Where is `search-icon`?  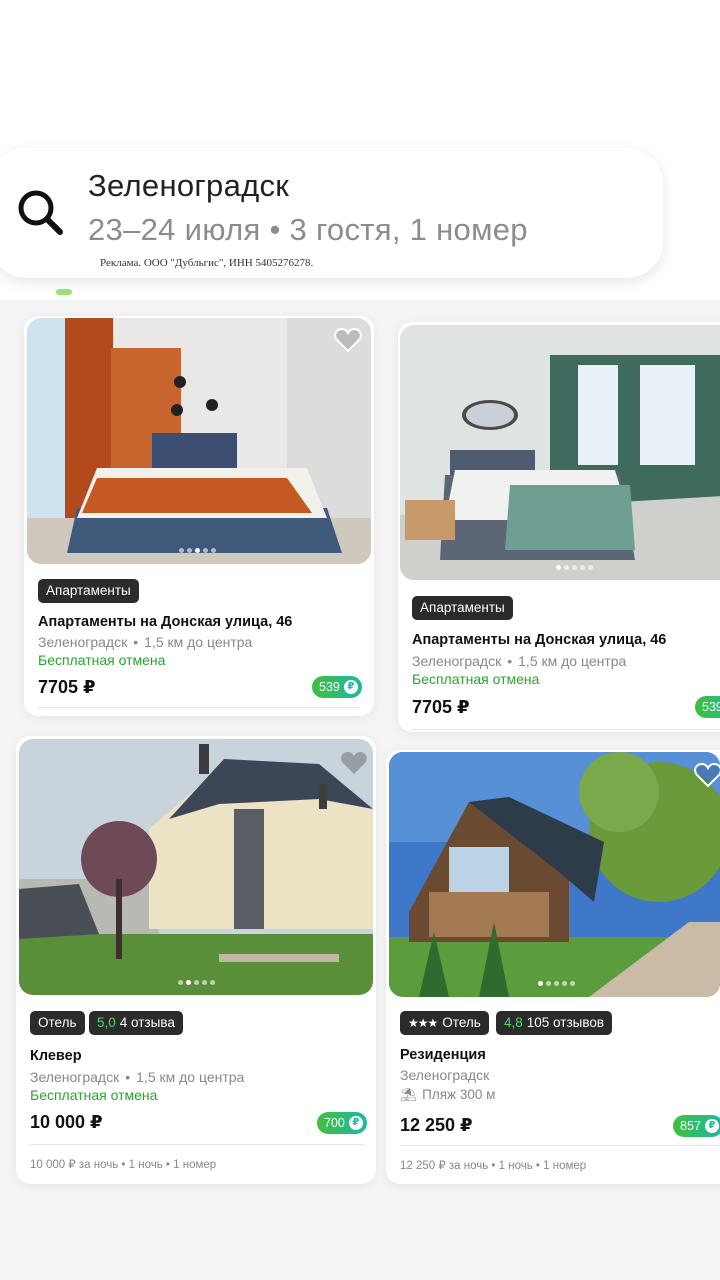
search-icon is located at coordinates (40, 212).